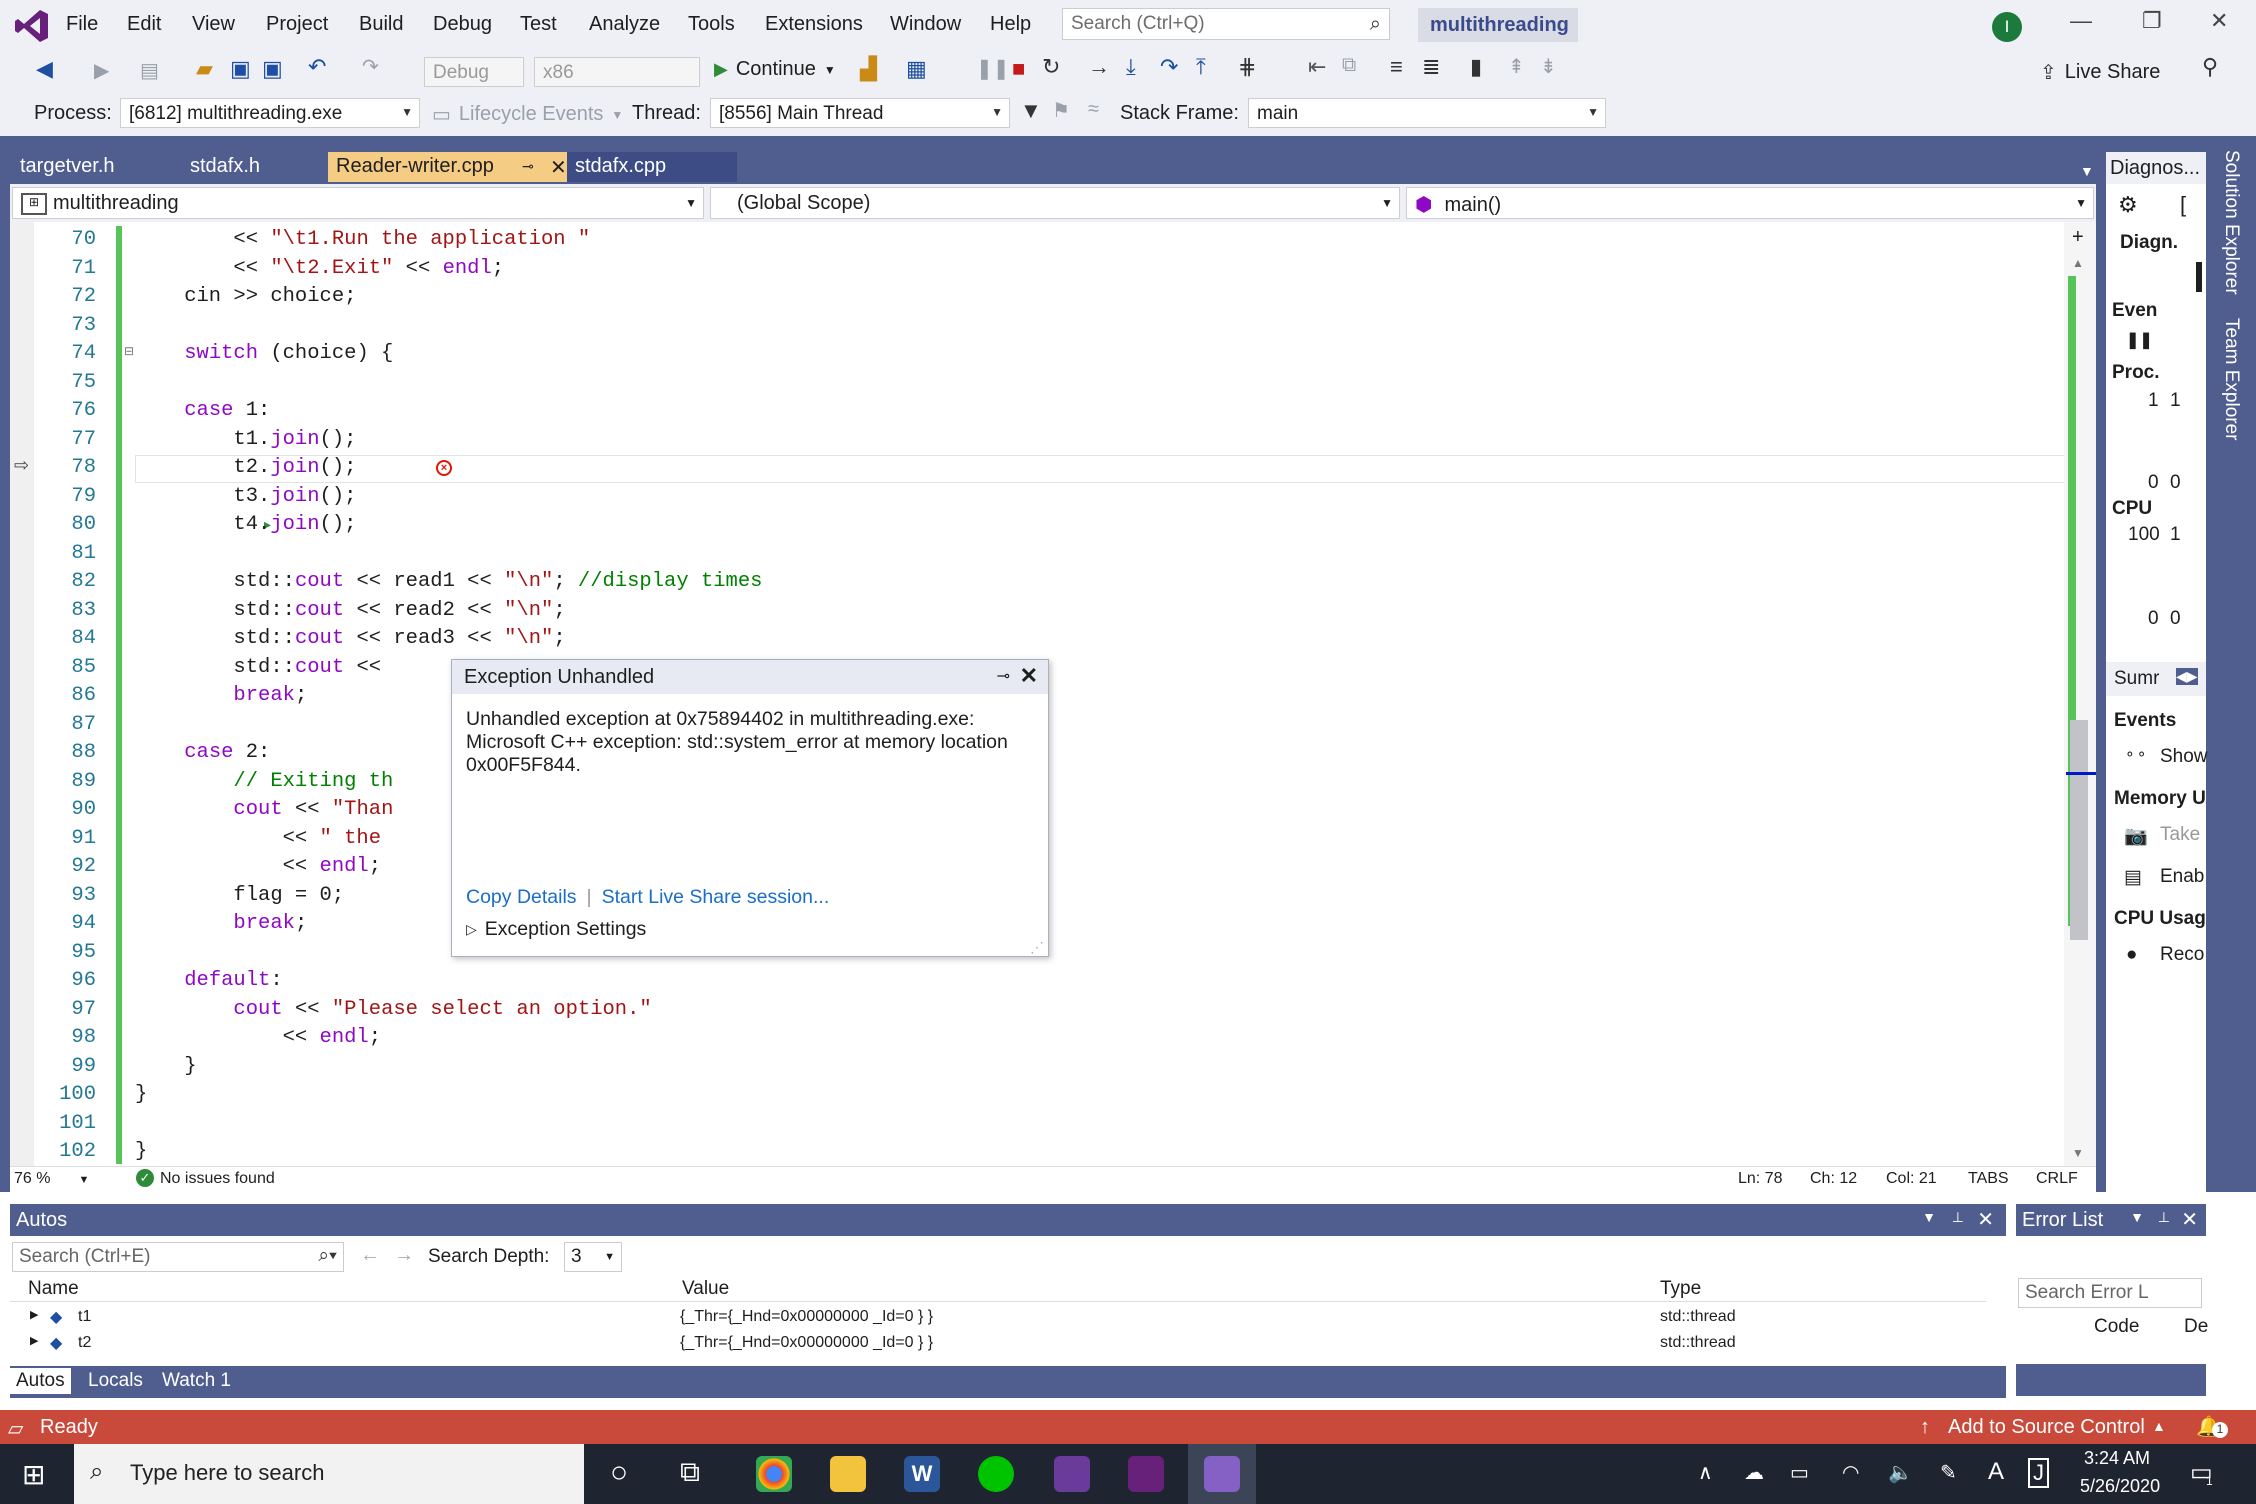 Image resolution: width=2256 pixels, height=1504 pixels. I want to click on thread-dropdown: [8556] Main Thread ▼, so click(860, 113).